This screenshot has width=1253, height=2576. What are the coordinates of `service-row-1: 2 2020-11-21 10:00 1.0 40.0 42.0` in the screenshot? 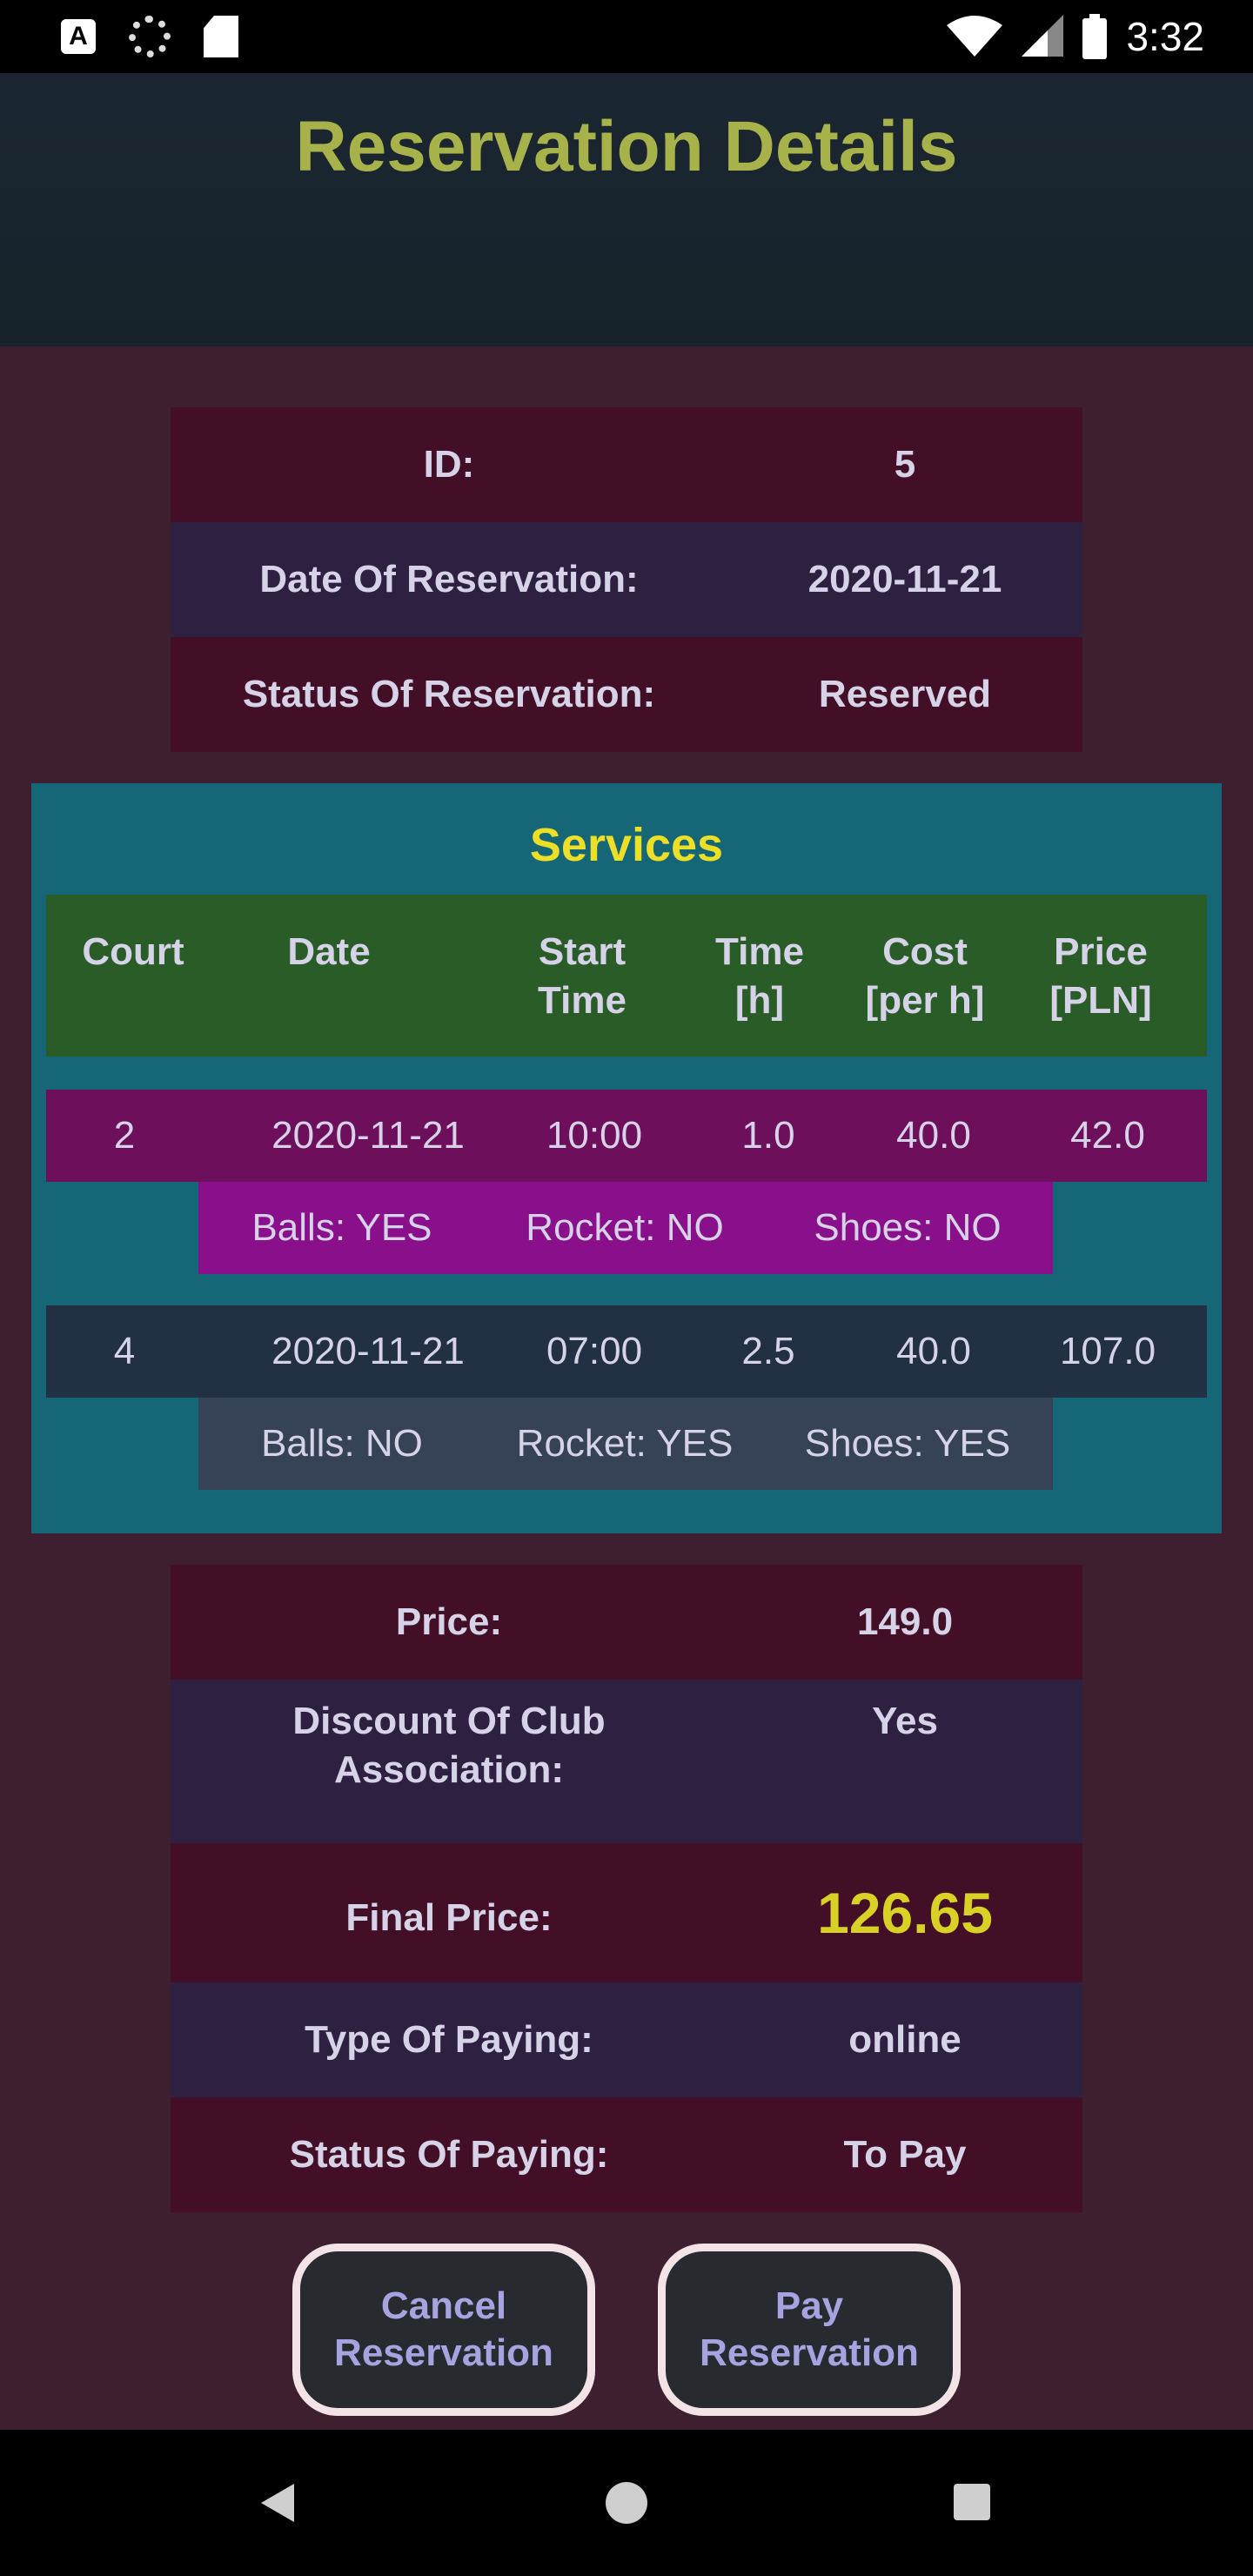 It's located at (626, 1136).